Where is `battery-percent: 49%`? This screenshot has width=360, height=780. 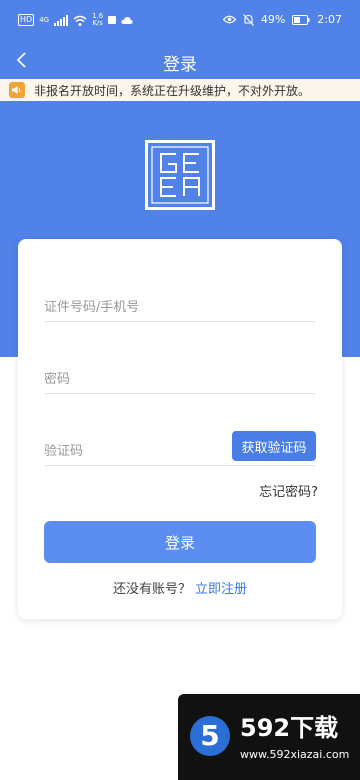
battery-percent: 49% is located at coordinates (273, 19).